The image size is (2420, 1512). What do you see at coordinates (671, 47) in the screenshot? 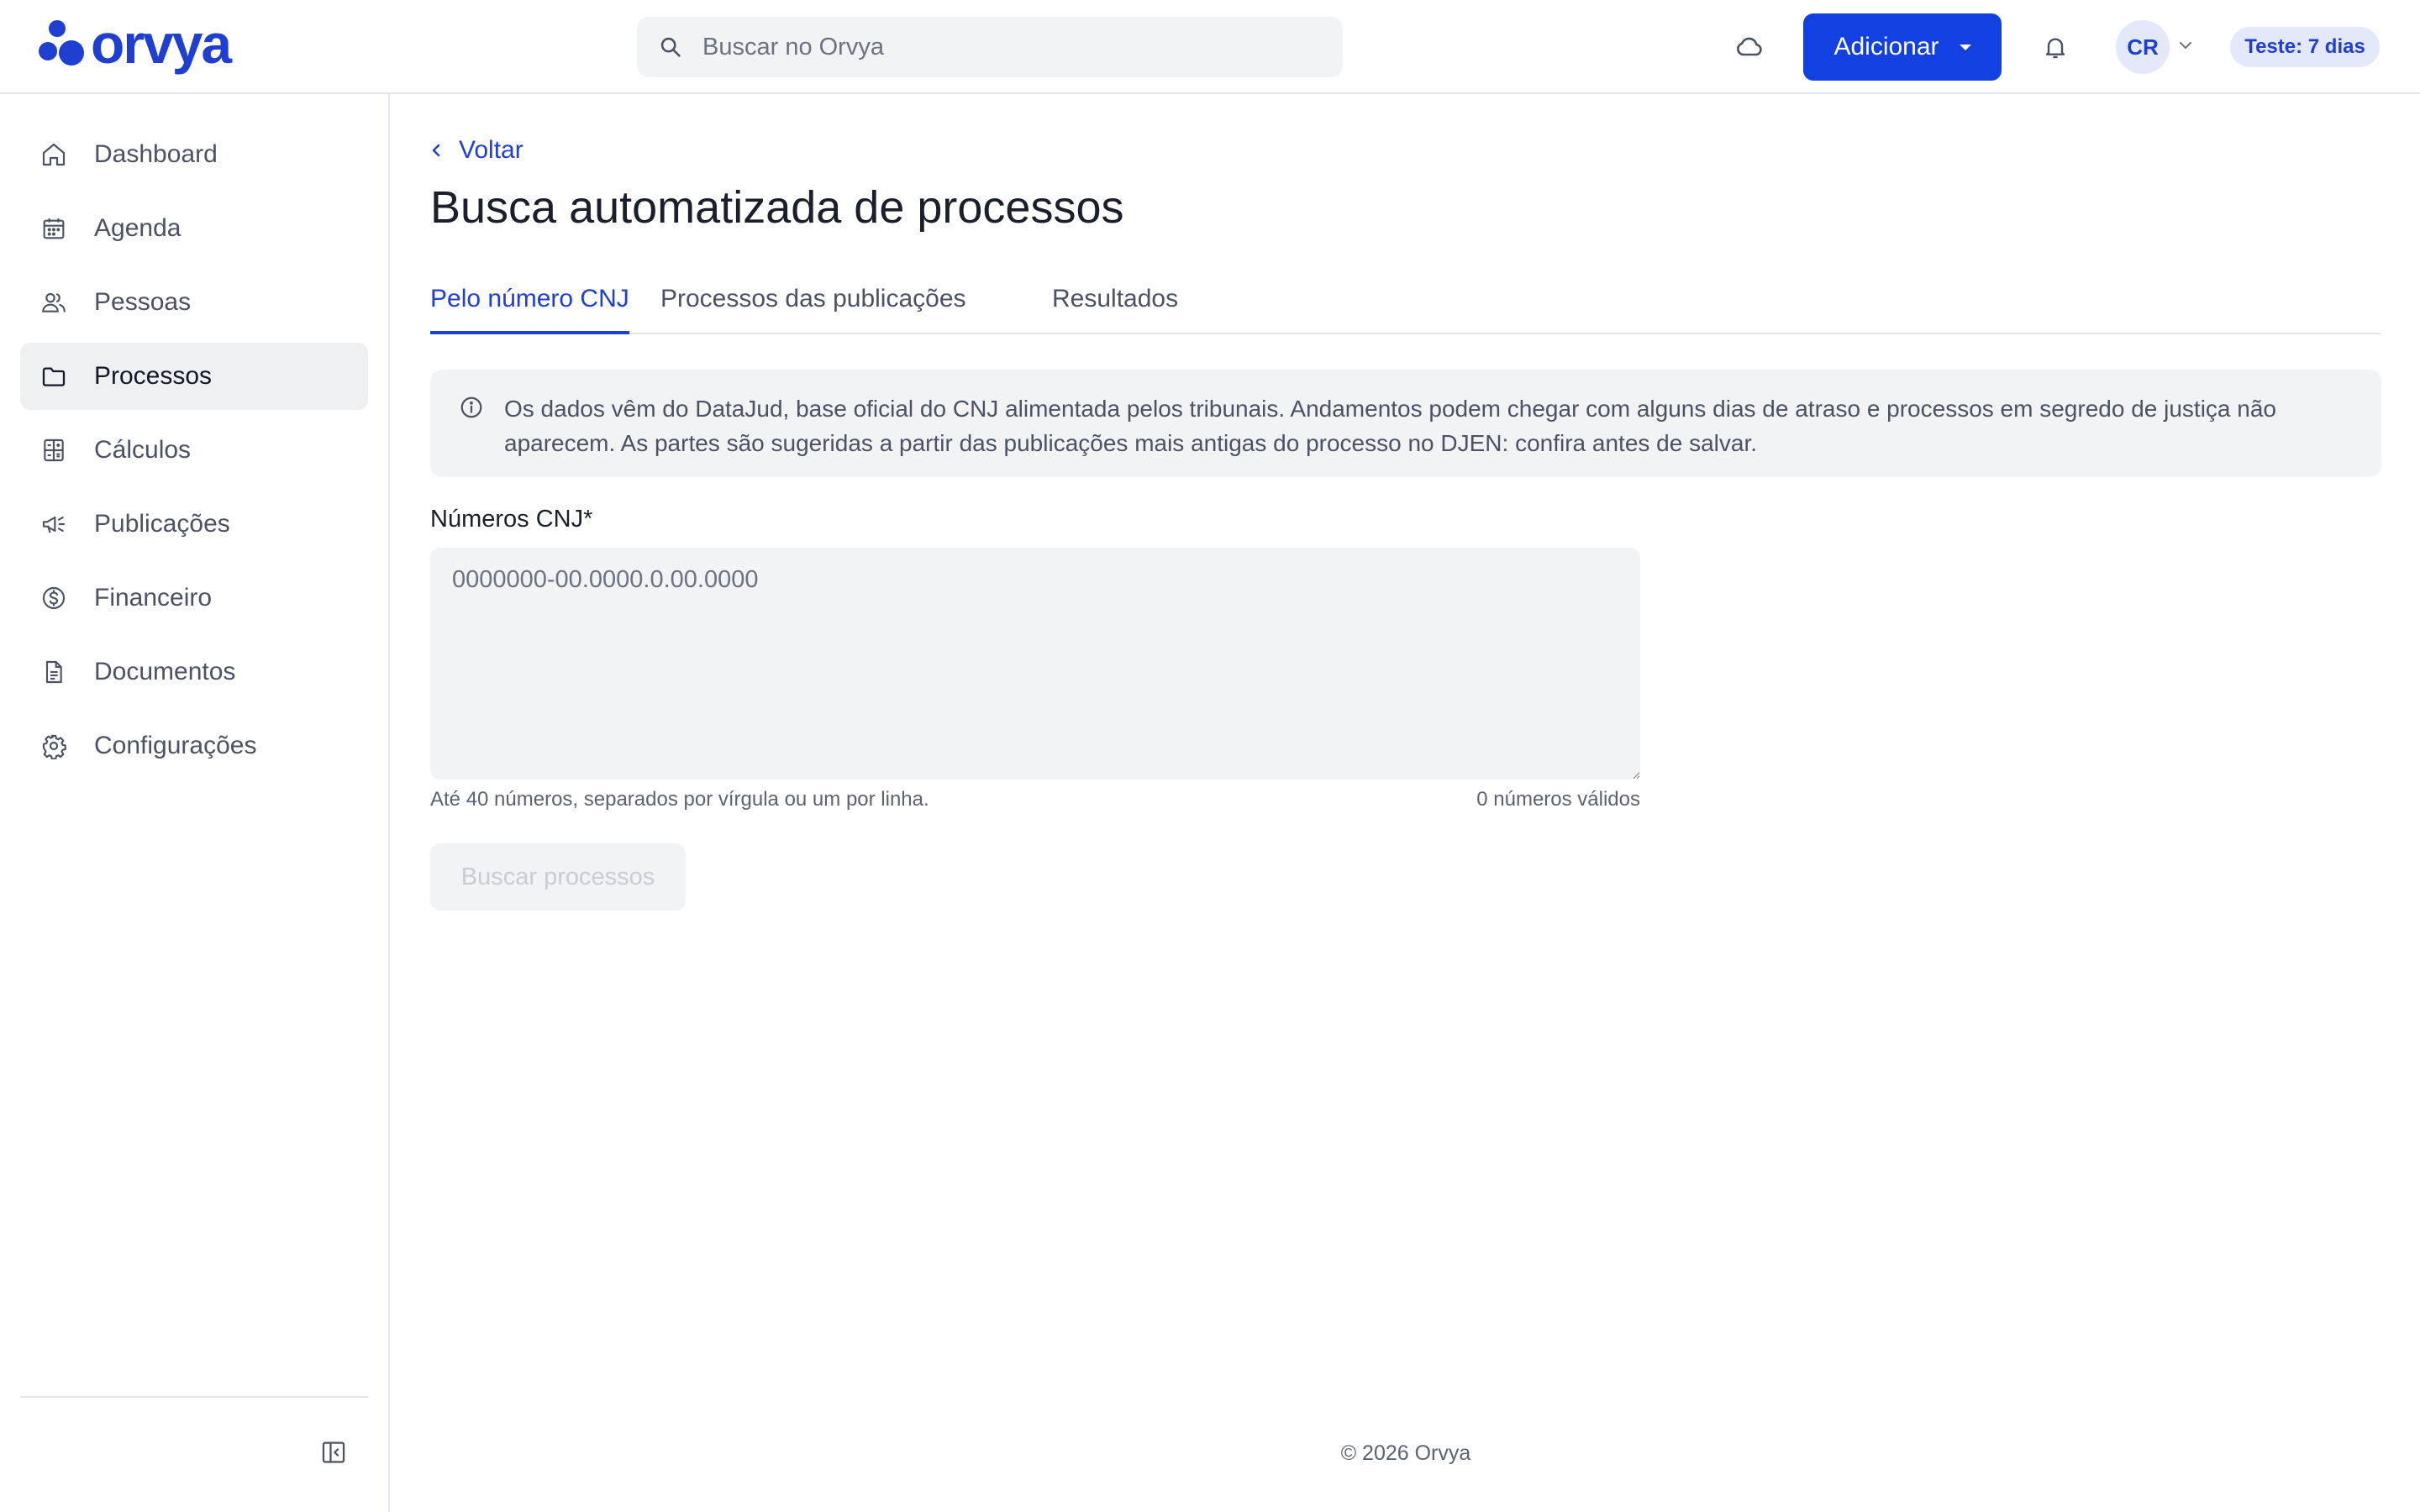
I see `search-icon` at bounding box center [671, 47].